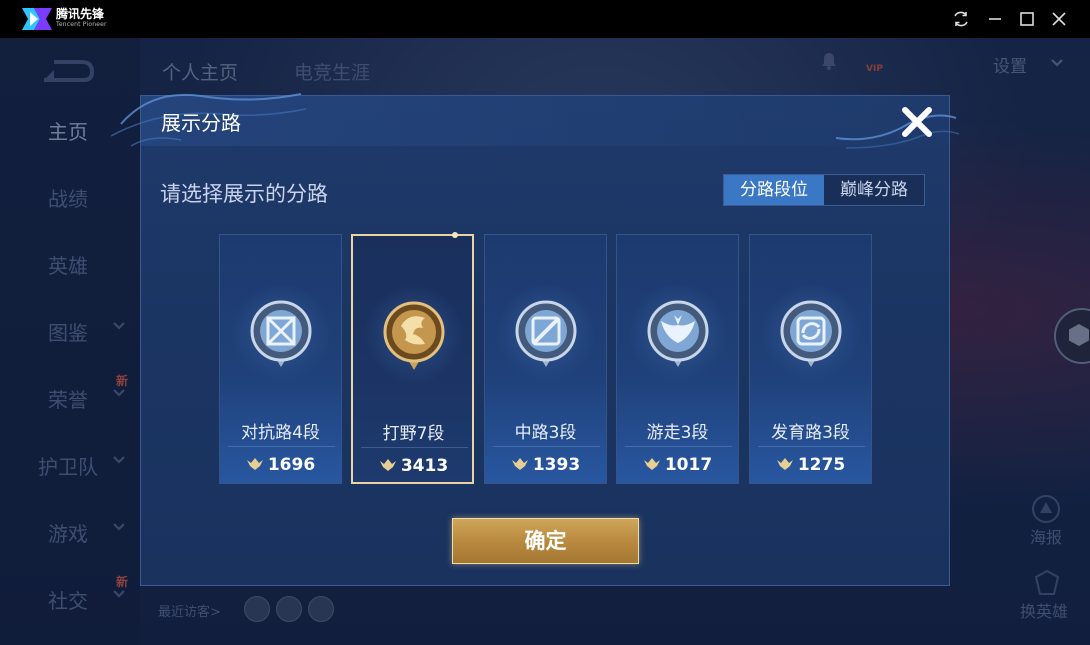 This screenshot has height=645, width=1090. Describe the element at coordinates (545, 541) in the screenshot. I see `confirm-button: 确定` at that location.